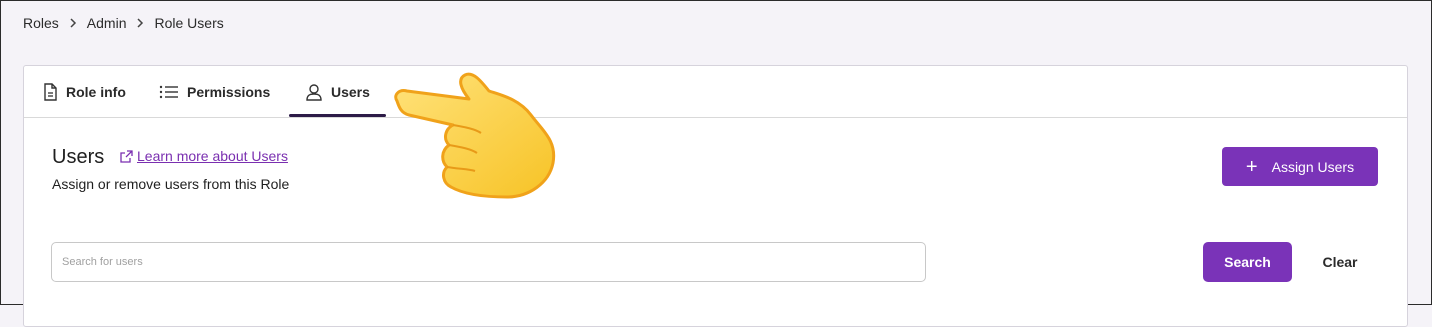  What do you see at coordinates (169, 92) in the screenshot?
I see `list-icon` at bounding box center [169, 92].